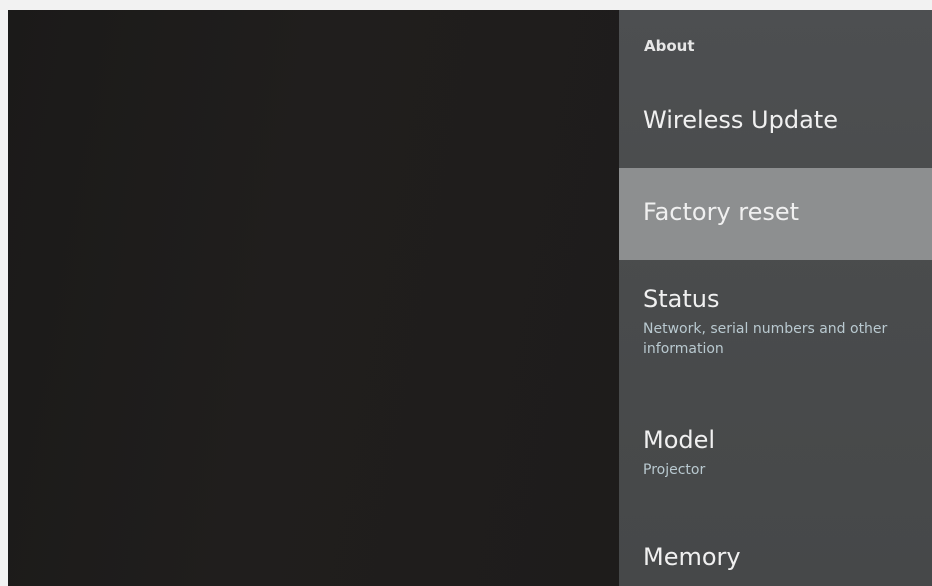  Describe the element at coordinates (775, 557) in the screenshot. I see `menu-item-memory: Memory` at that location.